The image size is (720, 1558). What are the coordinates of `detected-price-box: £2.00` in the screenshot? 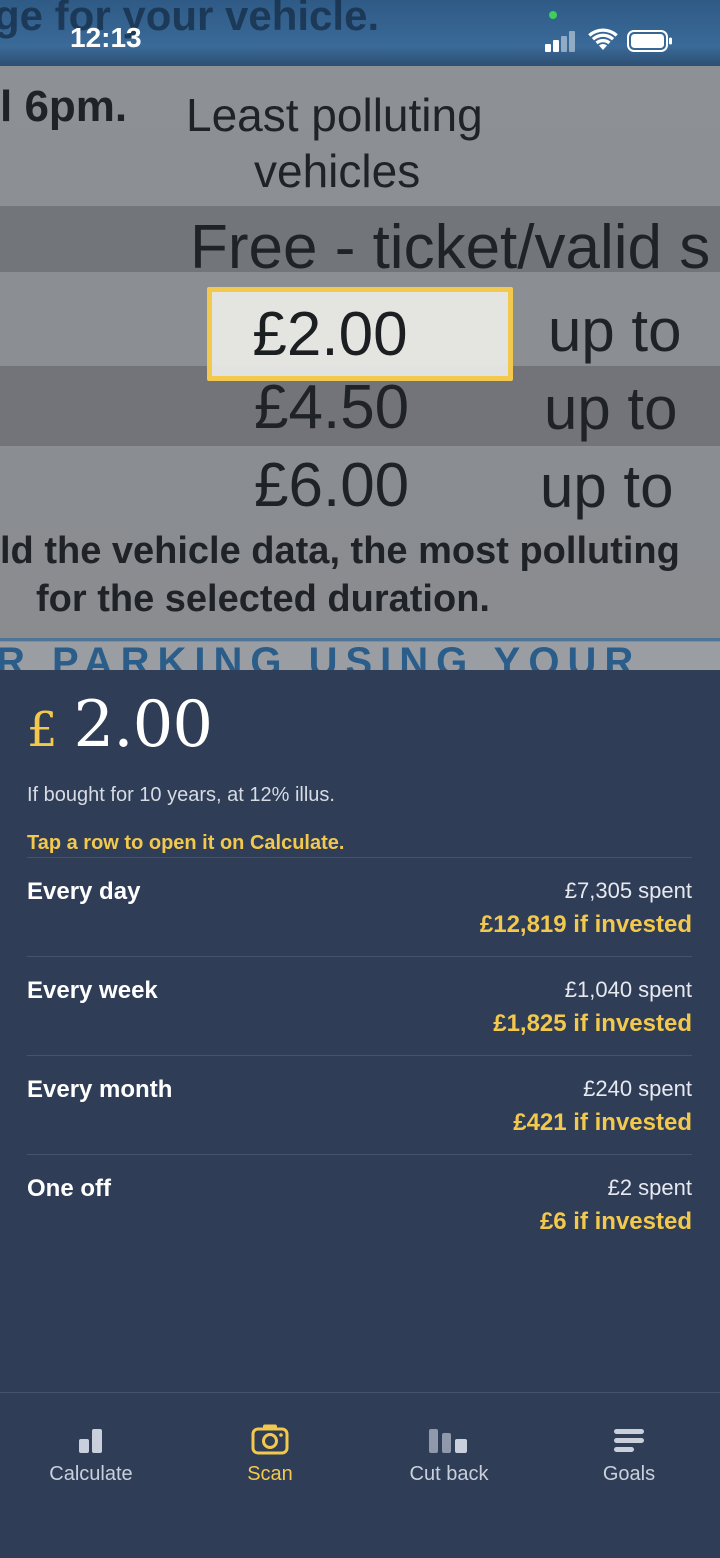 It's located at (360, 334).